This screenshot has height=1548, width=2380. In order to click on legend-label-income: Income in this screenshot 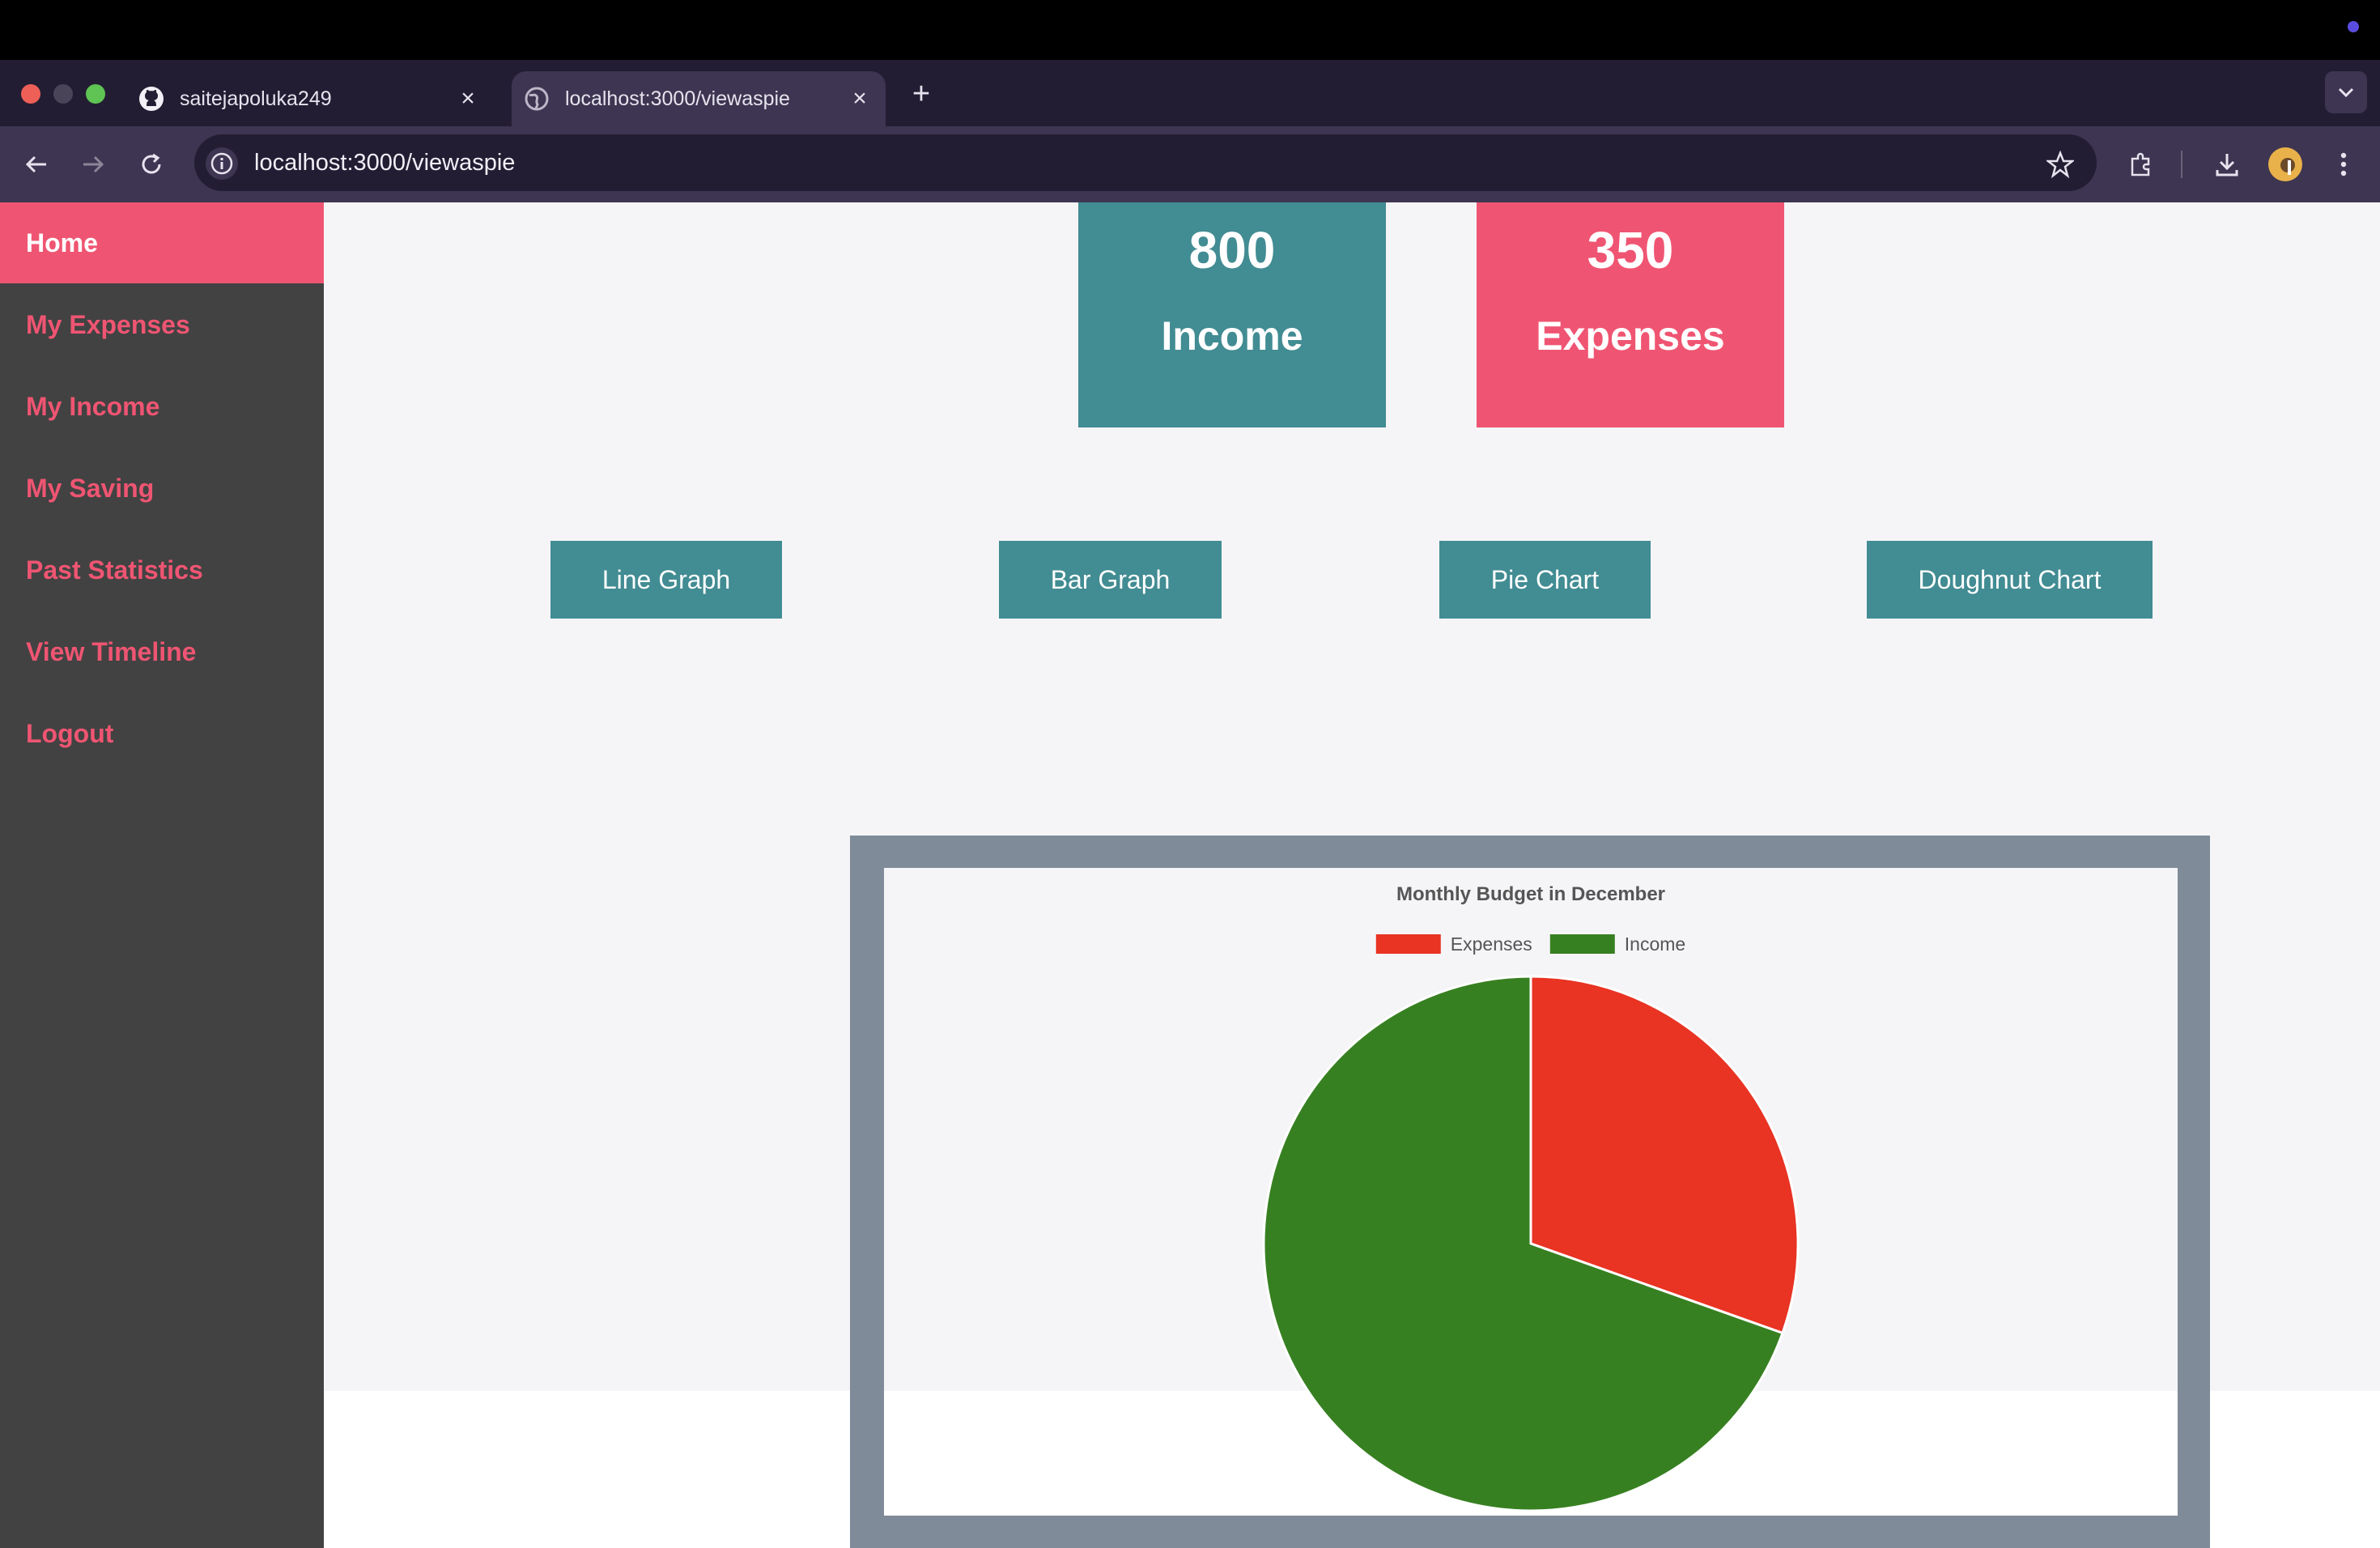, I will do `click(1655, 944)`.